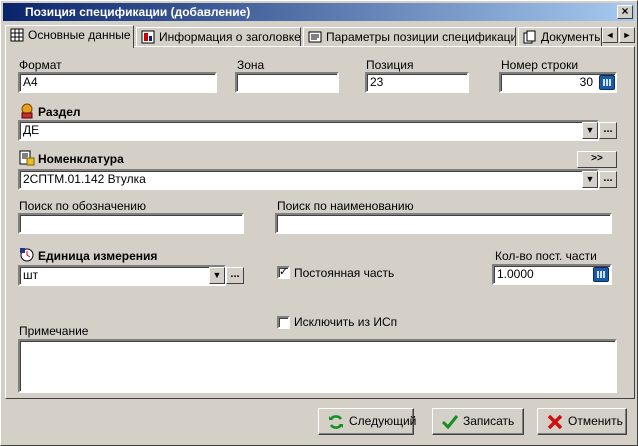 The height and width of the screenshot is (446, 638). I want to click on note-textarea, so click(317, 366).